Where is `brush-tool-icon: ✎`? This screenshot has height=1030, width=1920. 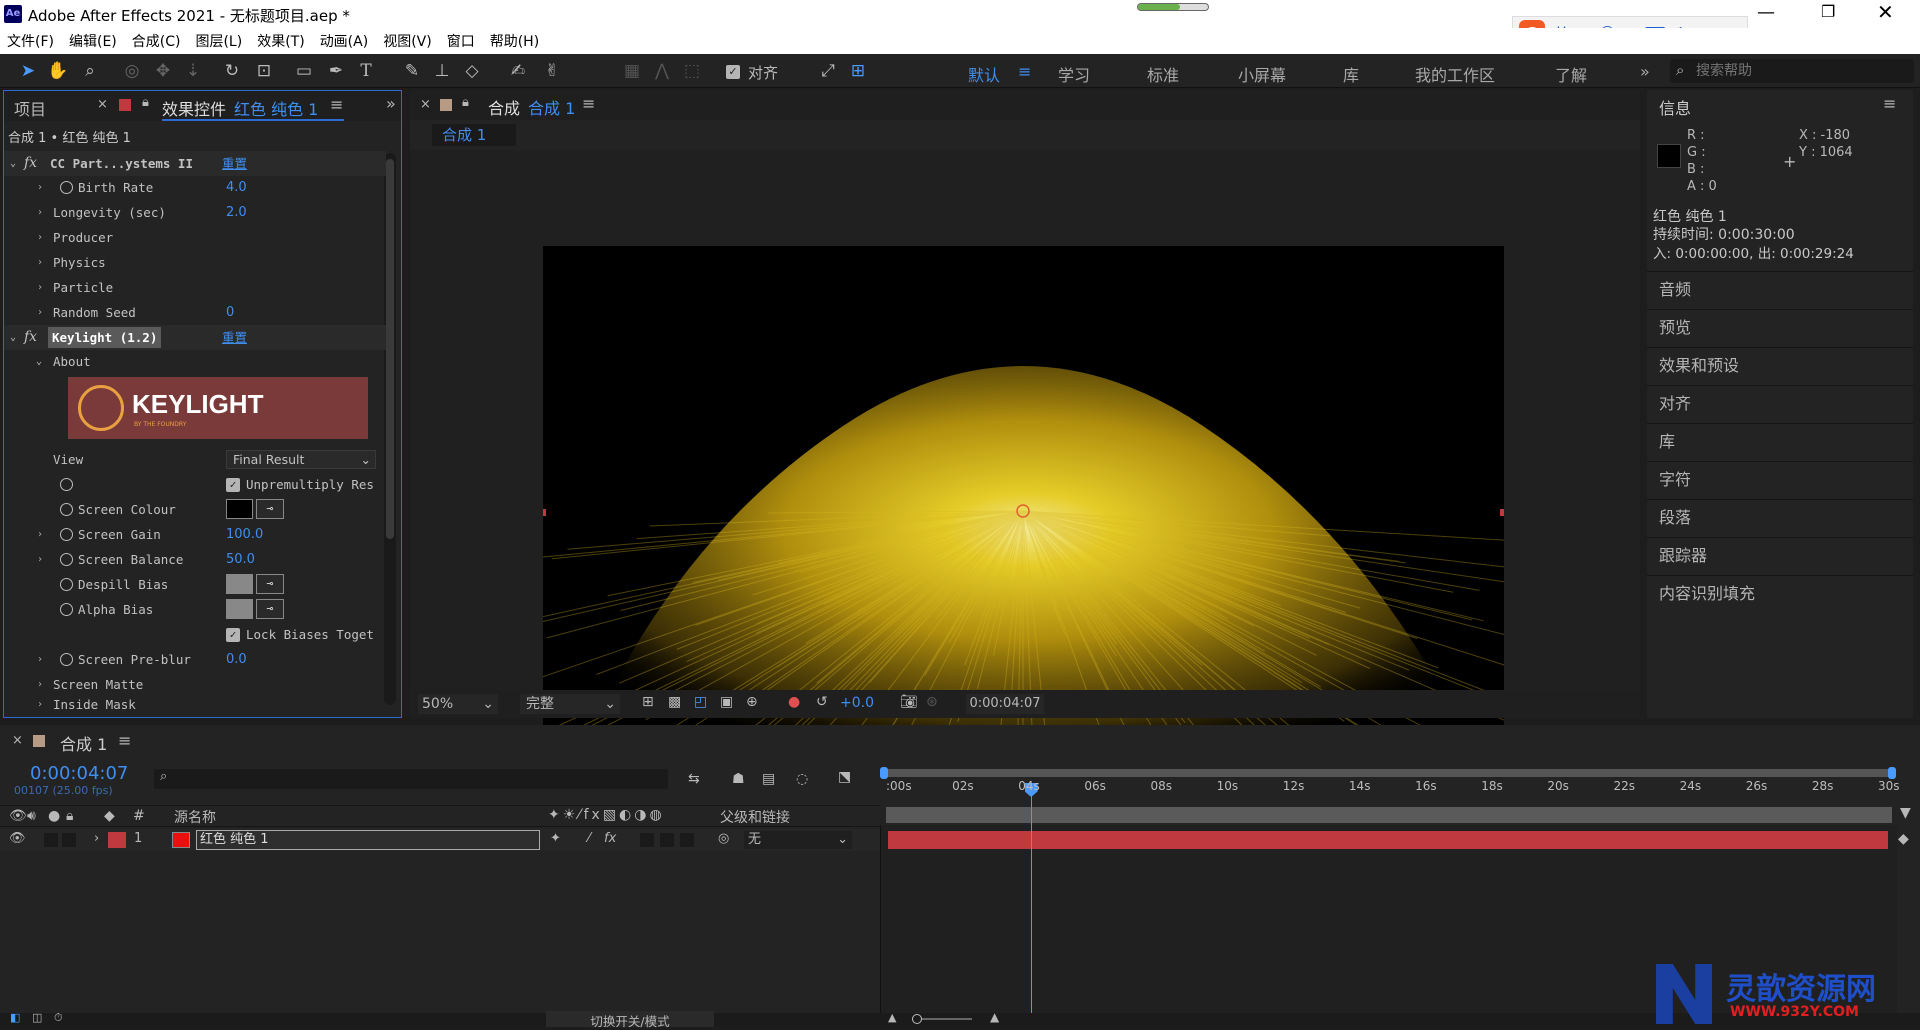
brush-tool-icon: ✎ is located at coordinates (412, 71).